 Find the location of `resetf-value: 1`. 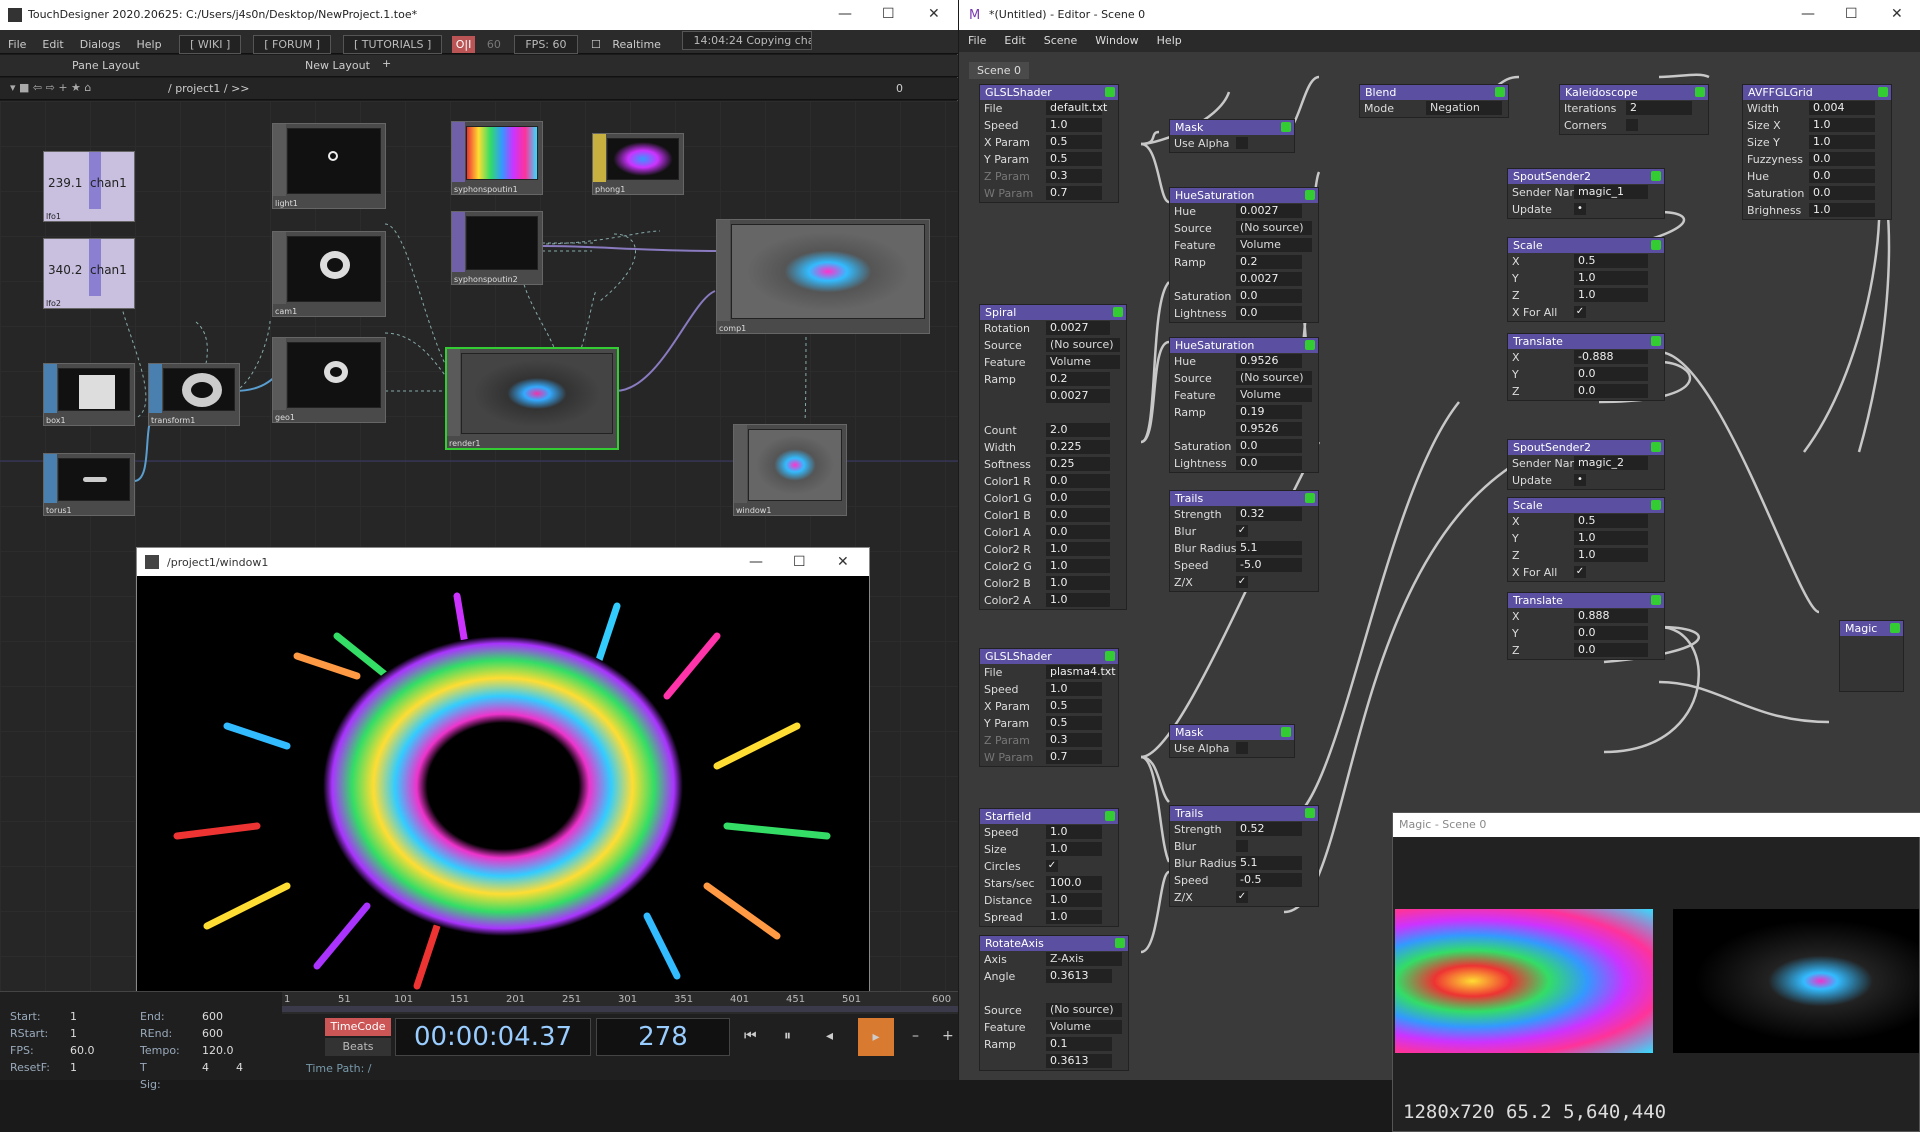

resetf-value: 1 is located at coordinates (73, 1067).